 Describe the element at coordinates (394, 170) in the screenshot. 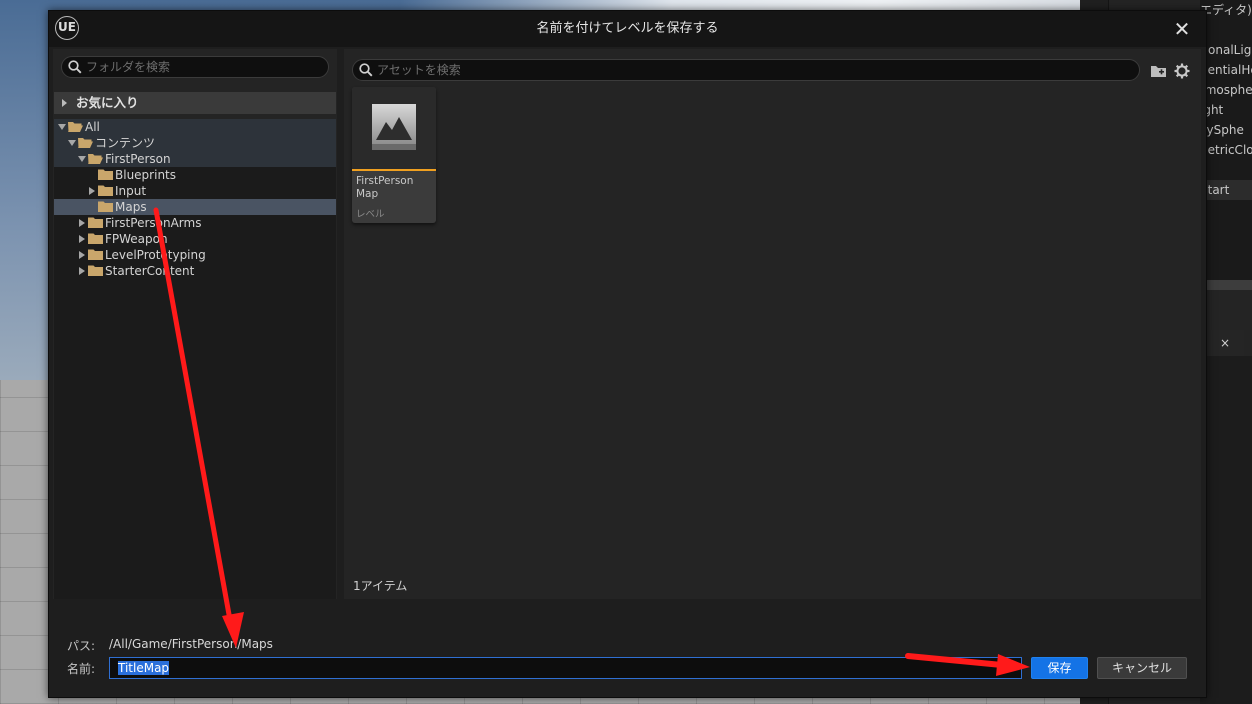

I see `asset-type-color-bar` at that location.